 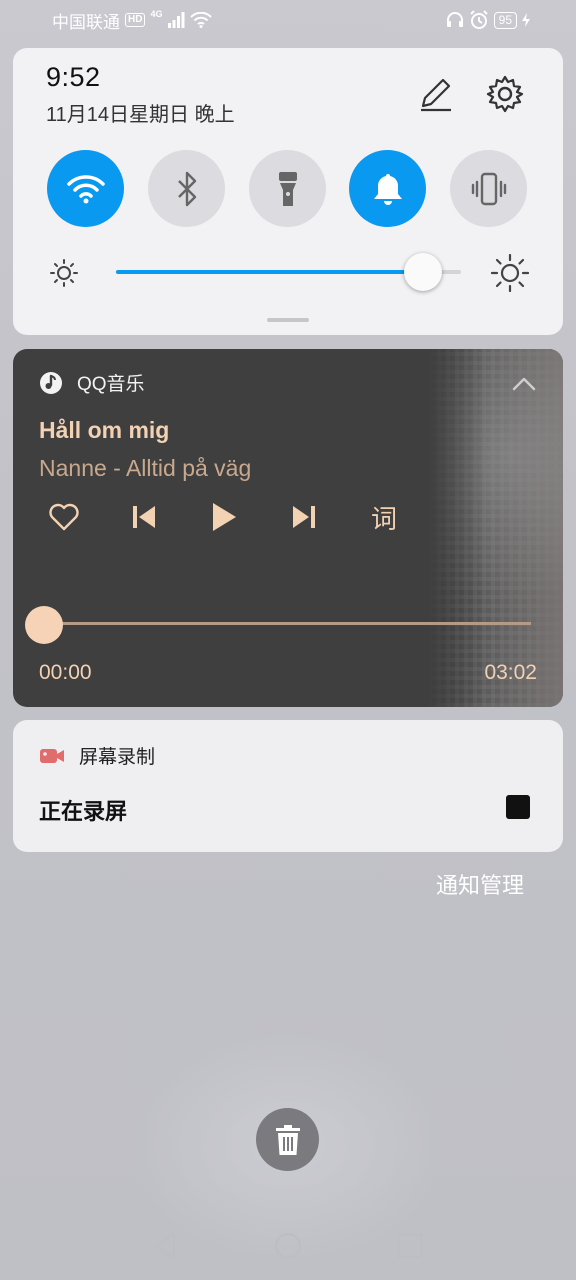 What do you see at coordinates (478, 19) in the screenshot?
I see `alarm-icon` at bounding box center [478, 19].